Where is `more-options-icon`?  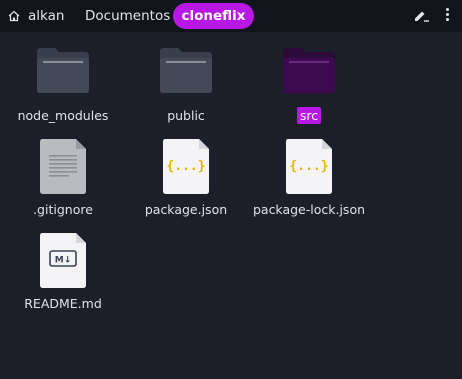
more-options-icon is located at coordinates (447, 16).